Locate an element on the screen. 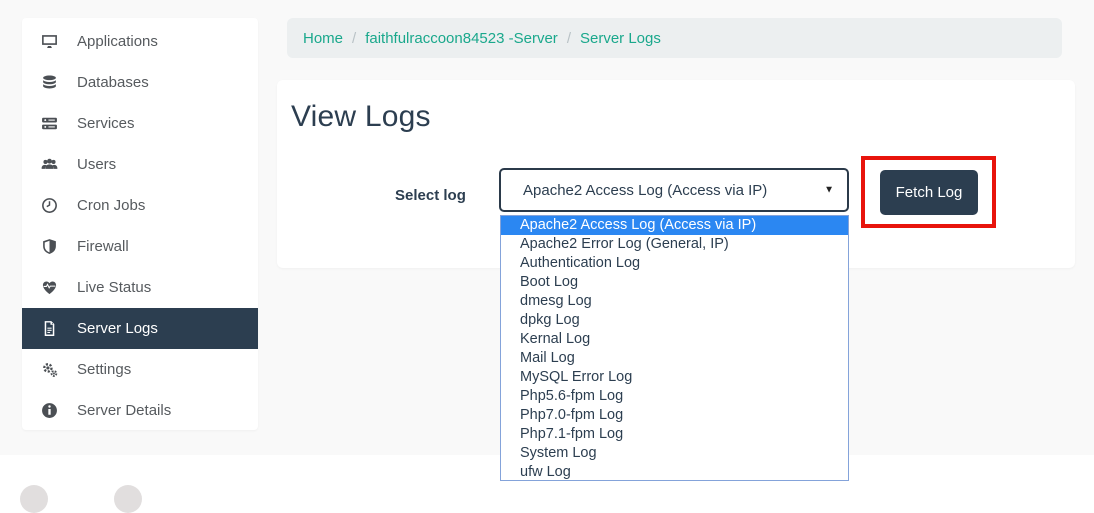 The width and height of the screenshot is (1094, 513). file-icon is located at coordinates (49, 329).